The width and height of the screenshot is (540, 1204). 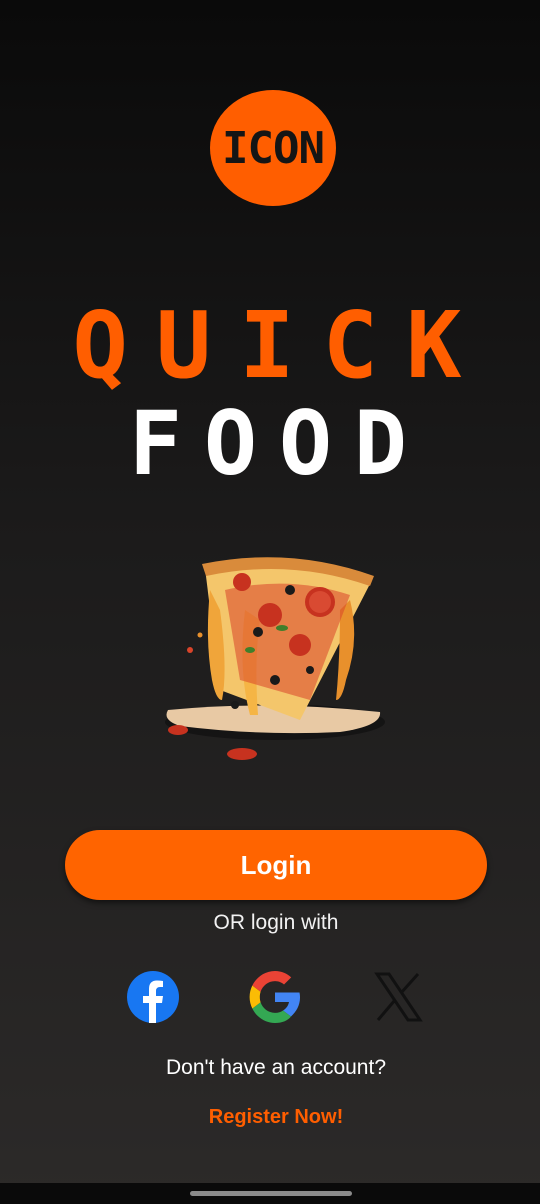 What do you see at coordinates (275, 997) in the screenshot?
I see `google-icon` at bounding box center [275, 997].